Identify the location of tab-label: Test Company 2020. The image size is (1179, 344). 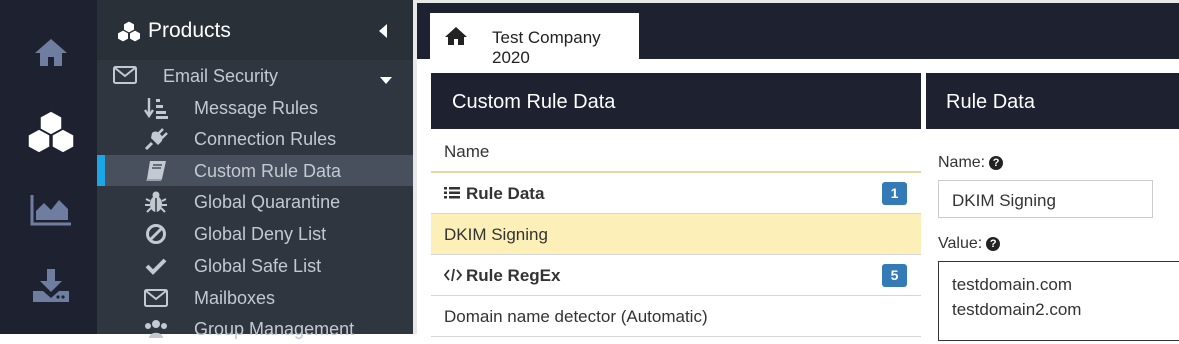
(546, 47).